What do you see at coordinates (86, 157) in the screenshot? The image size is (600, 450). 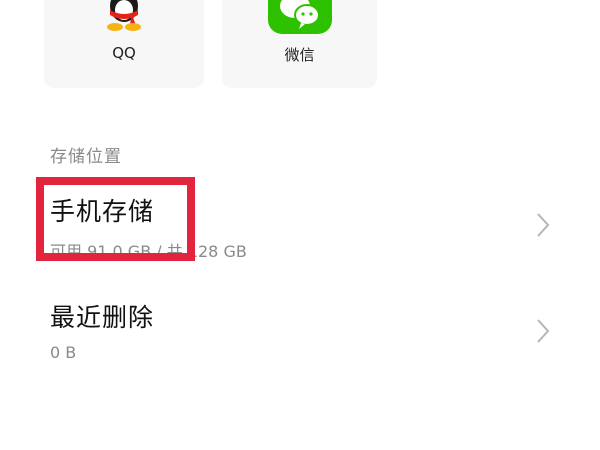 I see `storage-location-header: 存储位置` at bounding box center [86, 157].